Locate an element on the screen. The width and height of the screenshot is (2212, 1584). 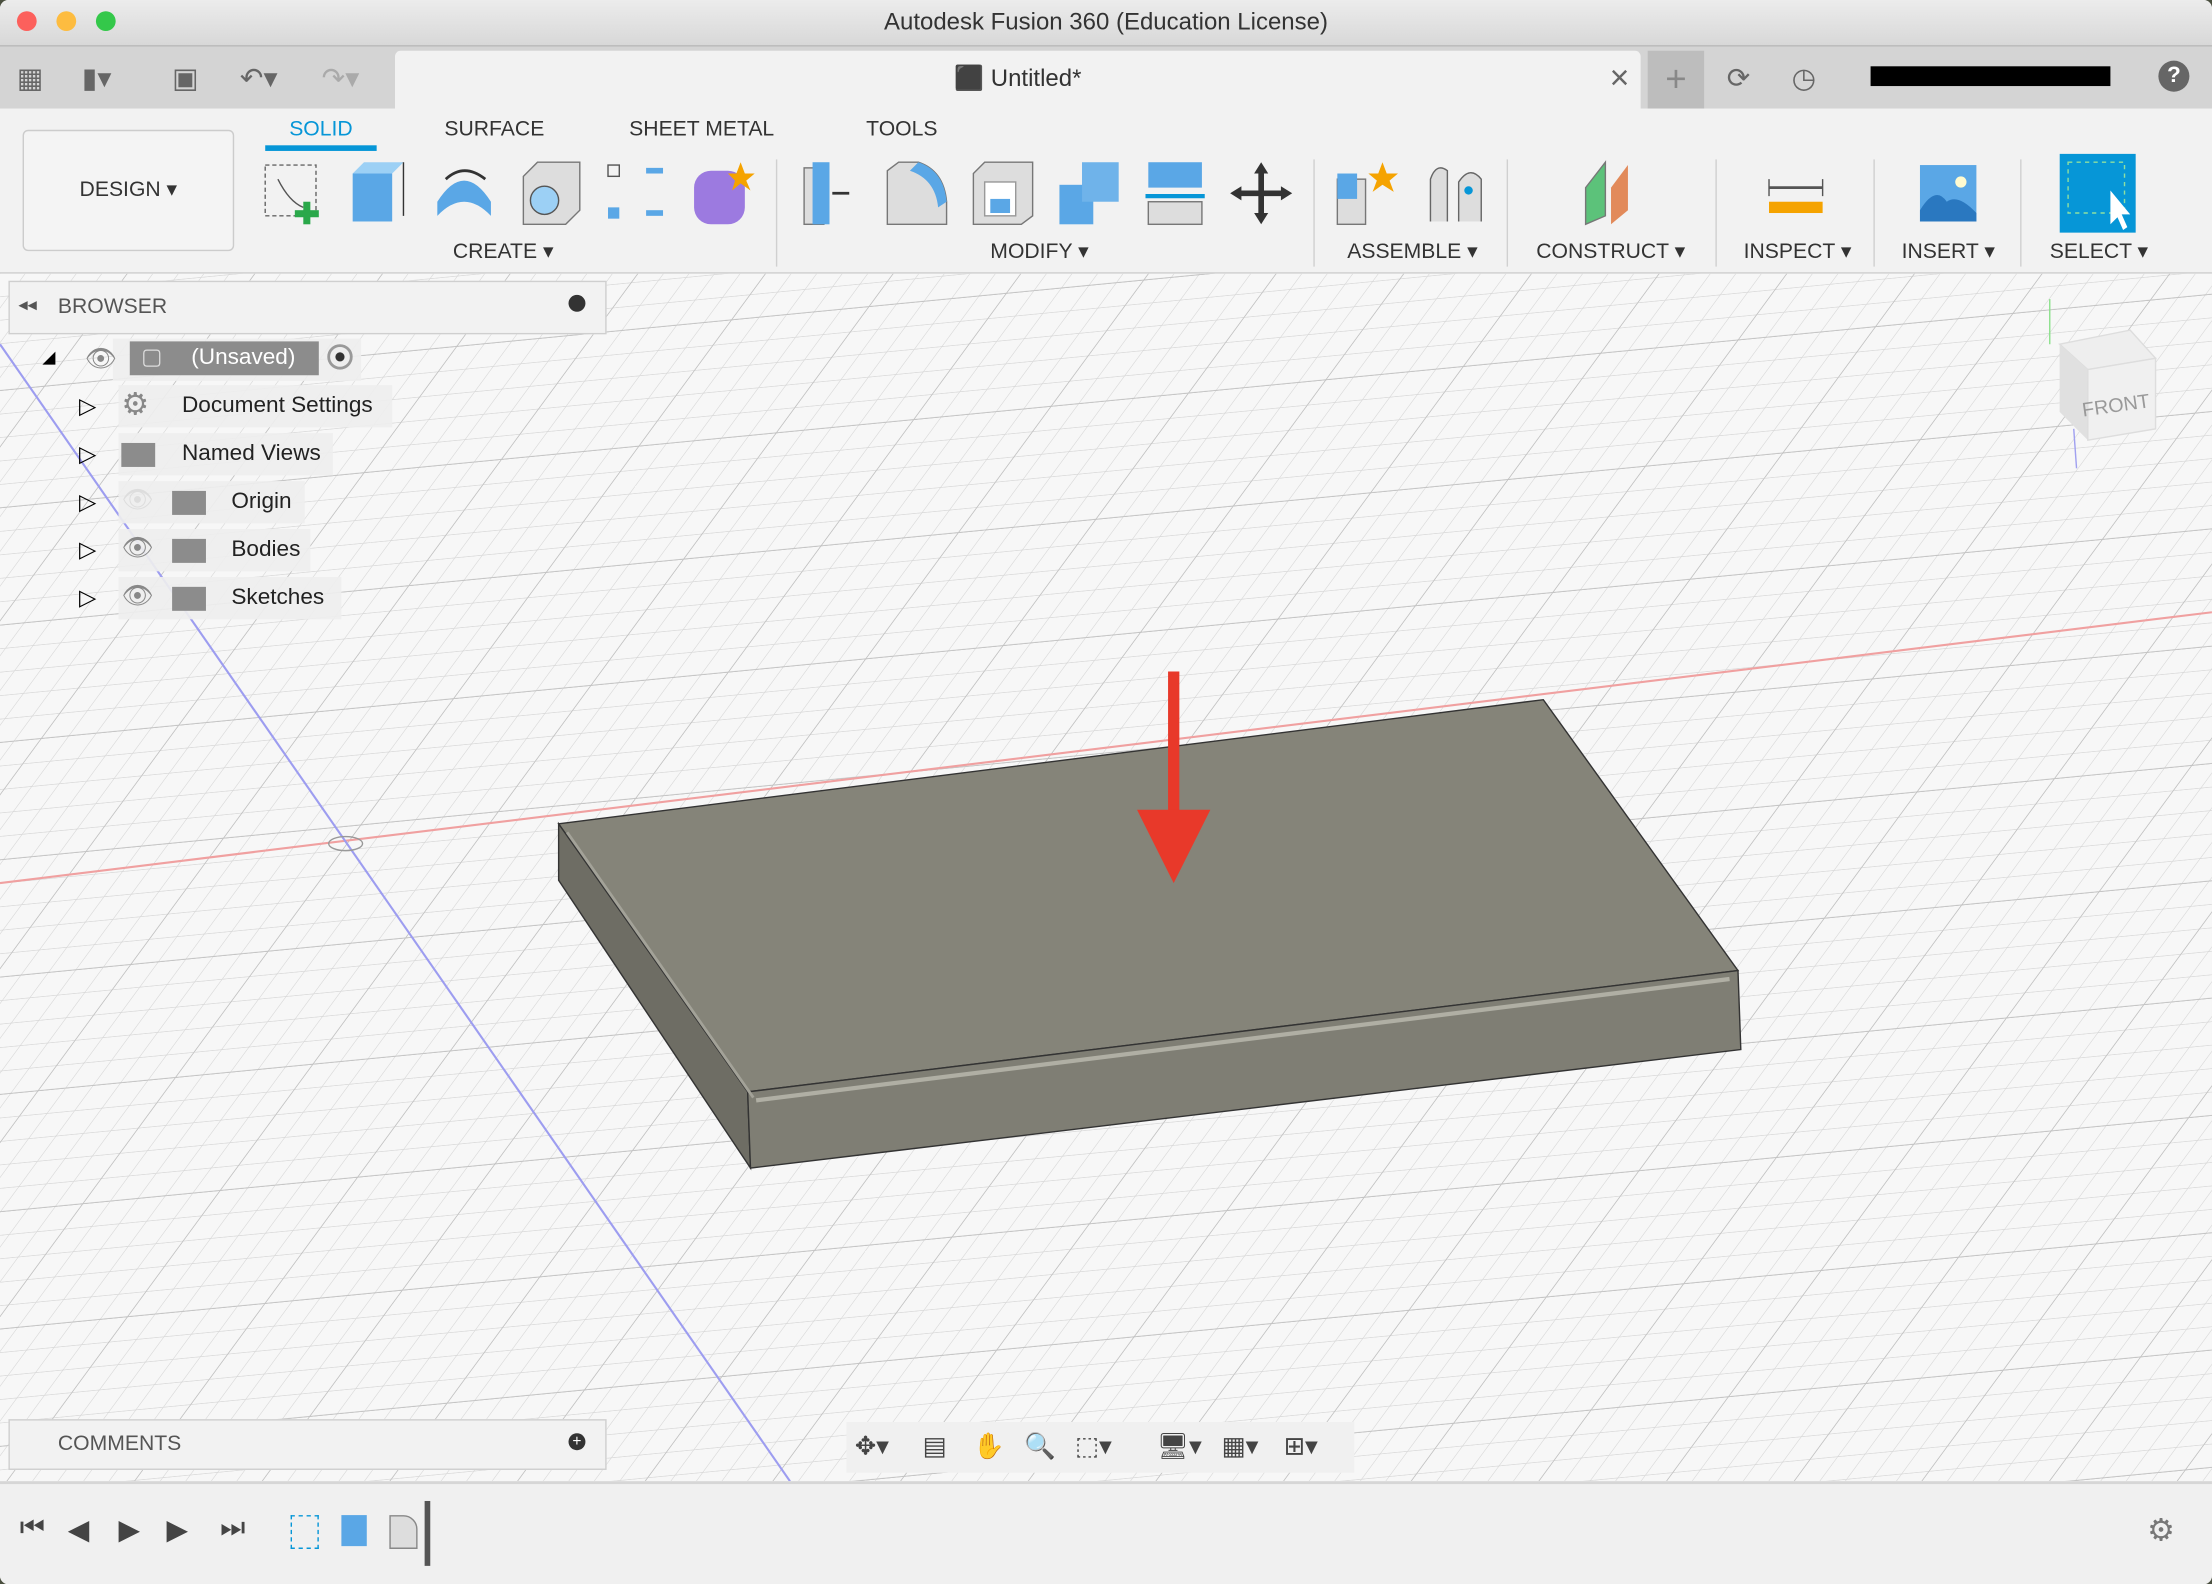
window-title: Autodesk Fusion 360 (Education License) is located at coordinates (1106, 22).